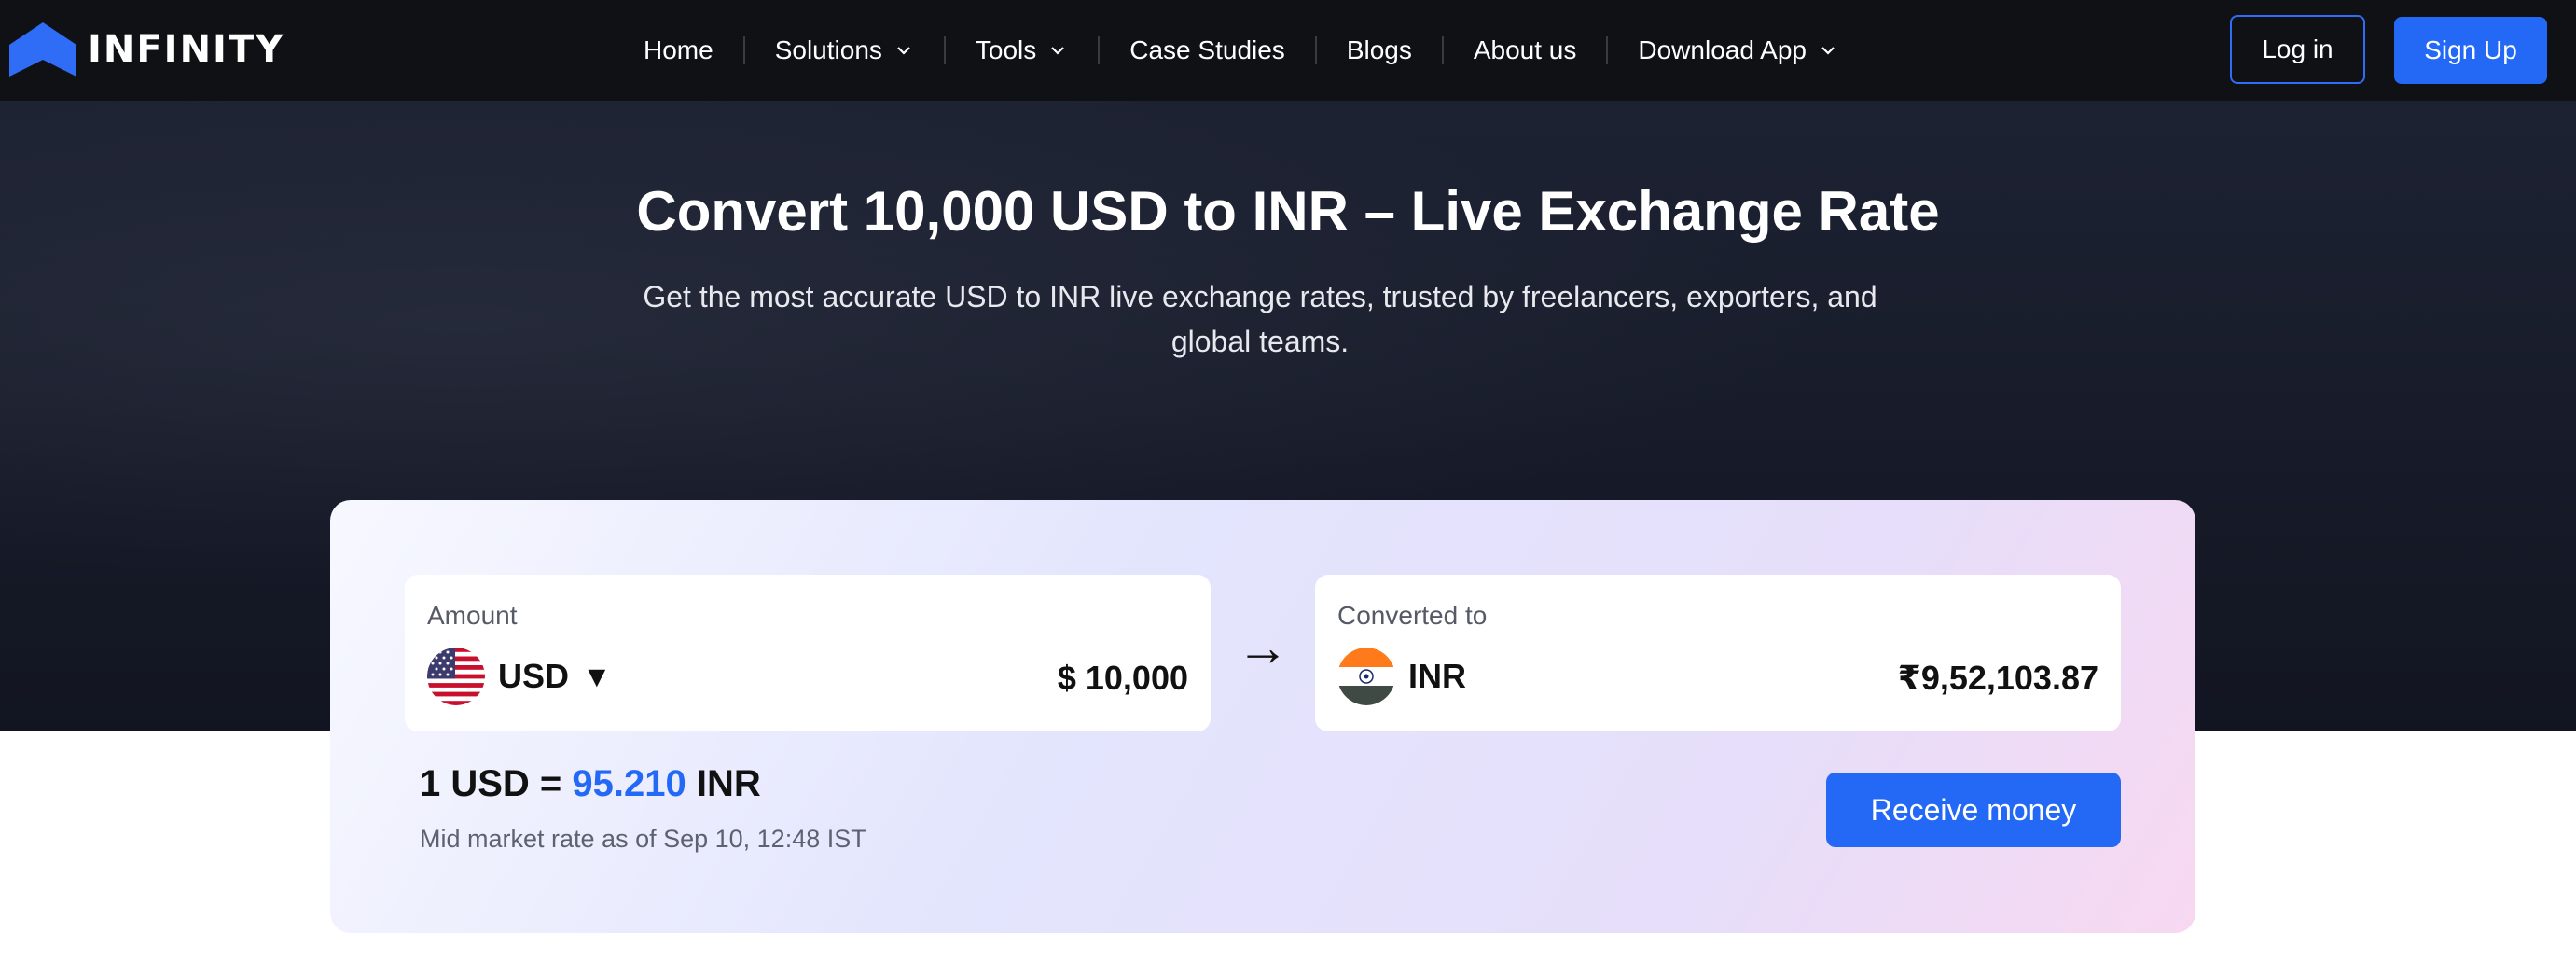 Image resolution: width=2576 pixels, height=961 pixels. I want to click on amount-field: Amount USD ▼ $ 10,000, so click(808, 653).